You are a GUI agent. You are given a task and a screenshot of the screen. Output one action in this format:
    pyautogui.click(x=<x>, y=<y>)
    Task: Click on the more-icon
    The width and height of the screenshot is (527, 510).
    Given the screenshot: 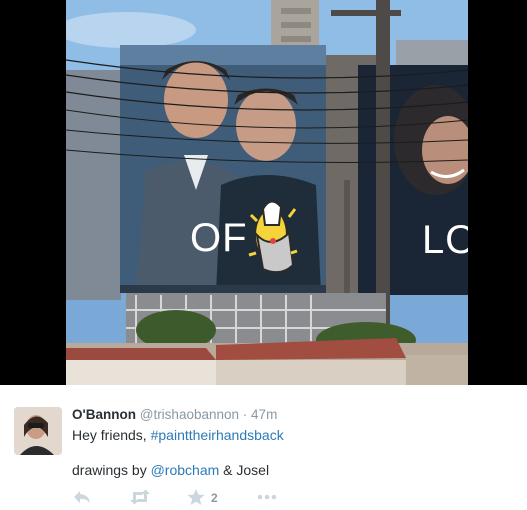 What is the action you would take?
    pyautogui.click(x=267, y=497)
    